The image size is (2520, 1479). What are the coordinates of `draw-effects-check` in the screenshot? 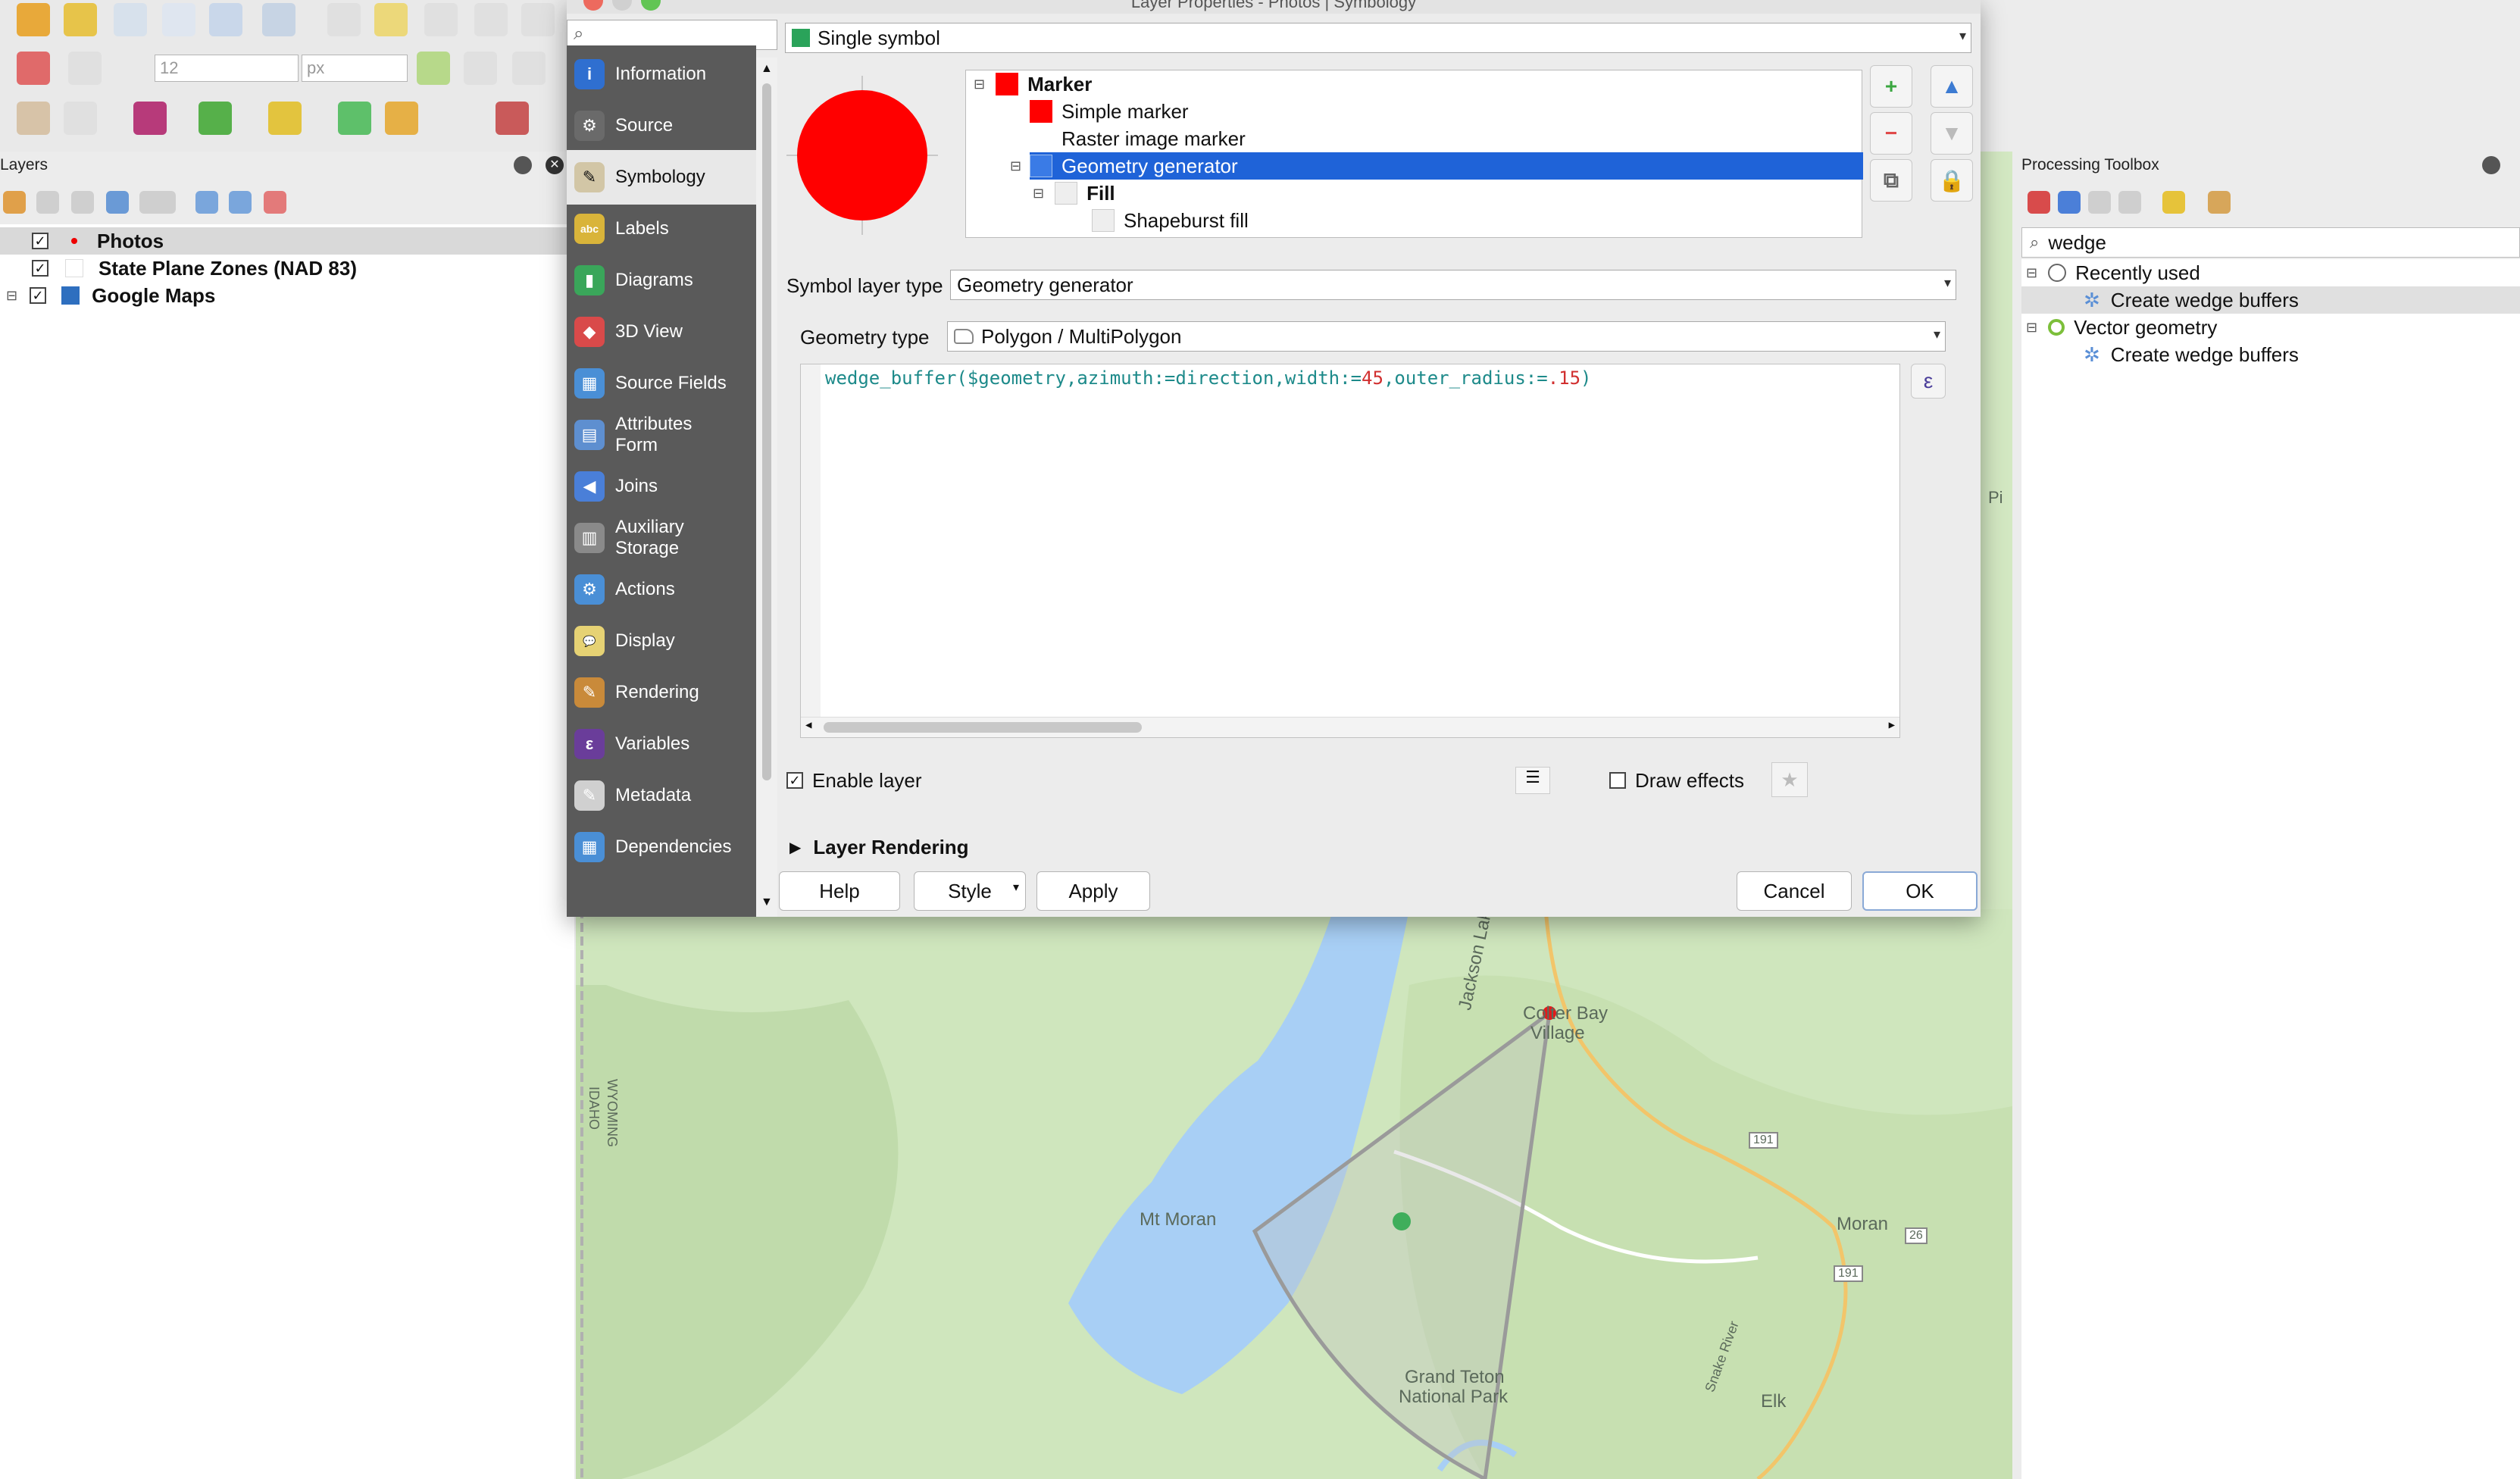 It's located at (1617, 780).